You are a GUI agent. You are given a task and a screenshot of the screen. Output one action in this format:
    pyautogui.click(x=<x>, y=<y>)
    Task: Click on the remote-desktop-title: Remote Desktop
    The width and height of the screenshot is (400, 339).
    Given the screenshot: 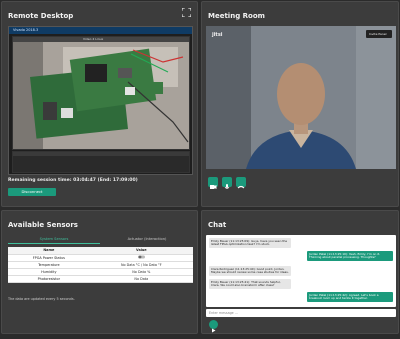 What is the action you would take?
    pyautogui.click(x=41, y=16)
    